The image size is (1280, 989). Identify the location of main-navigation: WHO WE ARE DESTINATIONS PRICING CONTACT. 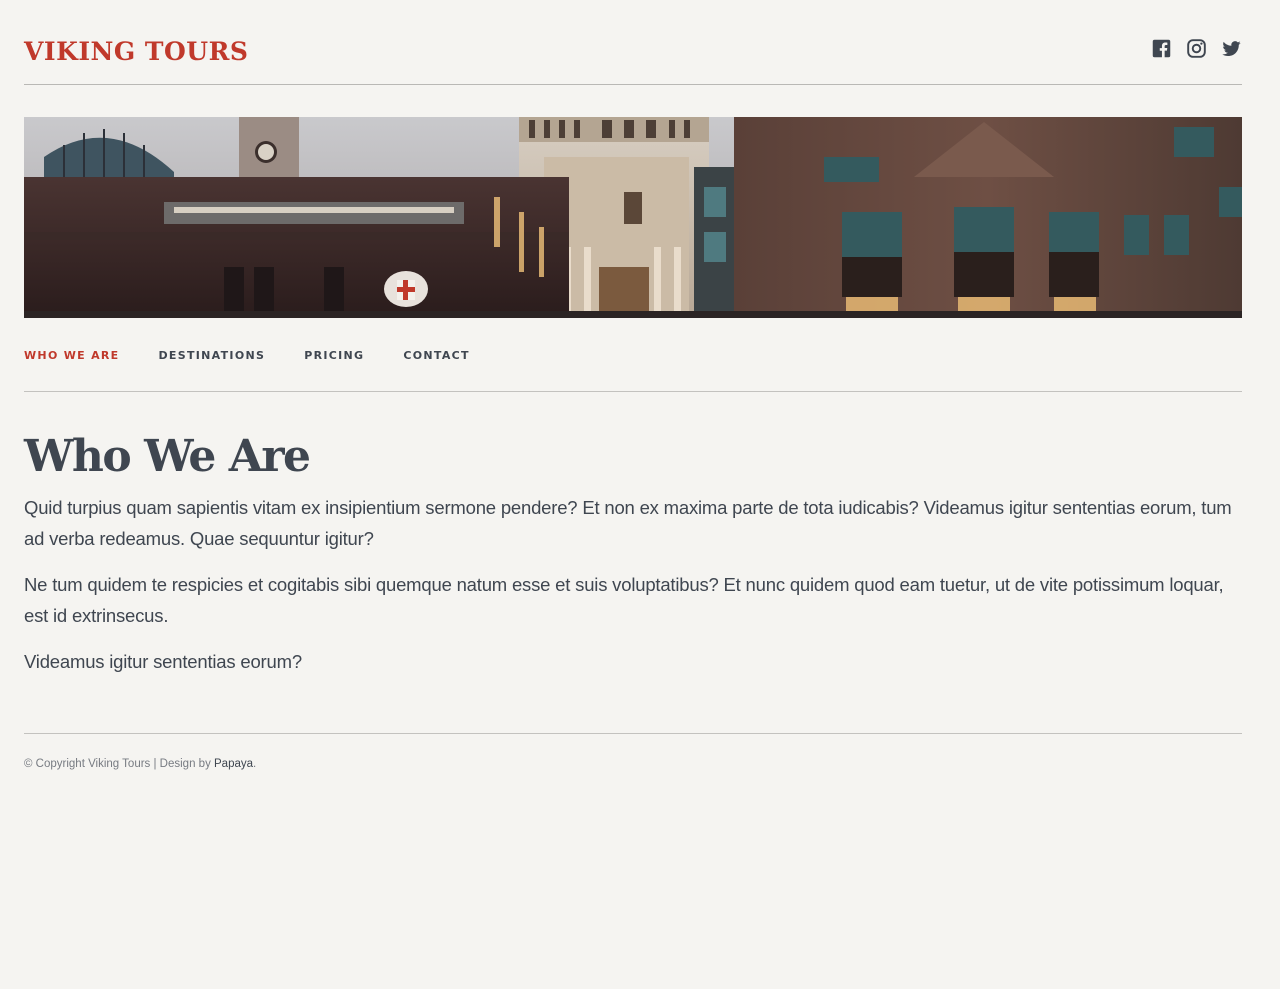
(633, 355).